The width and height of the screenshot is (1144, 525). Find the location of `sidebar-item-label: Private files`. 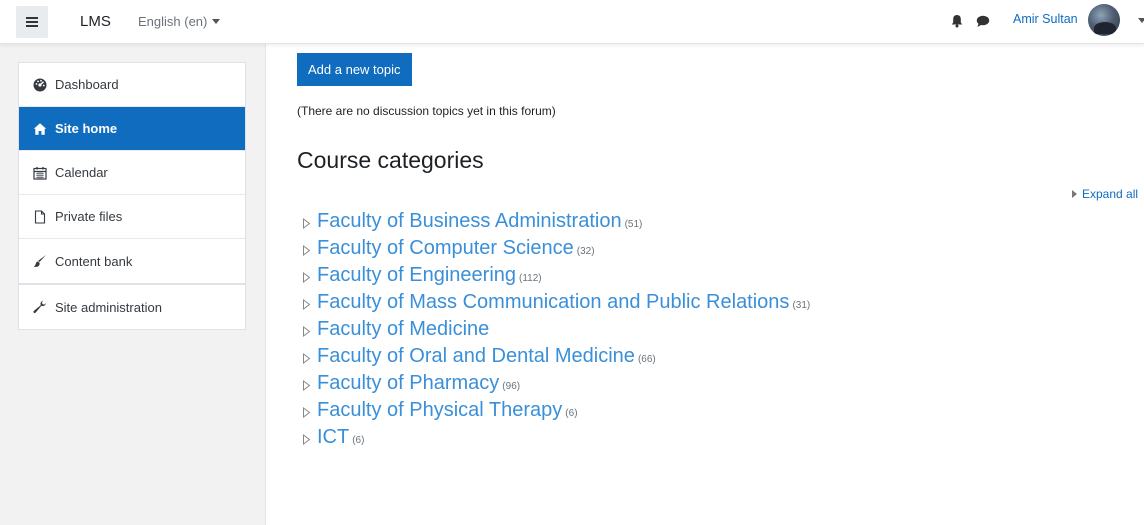

sidebar-item-label: Private files is located at coordinates (89, 216).